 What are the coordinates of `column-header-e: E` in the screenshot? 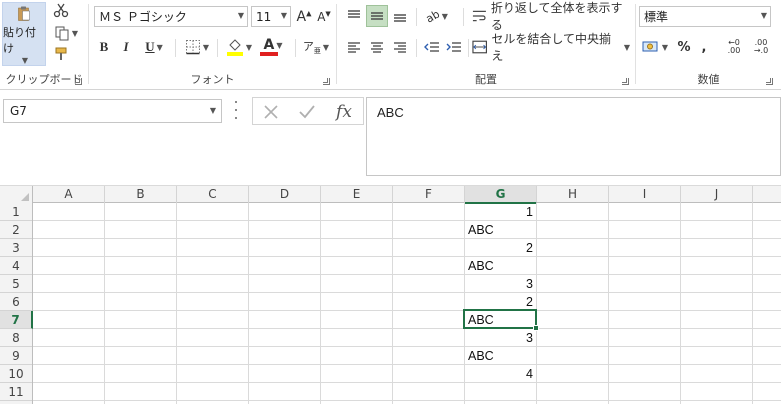 It's located at (357, 194).